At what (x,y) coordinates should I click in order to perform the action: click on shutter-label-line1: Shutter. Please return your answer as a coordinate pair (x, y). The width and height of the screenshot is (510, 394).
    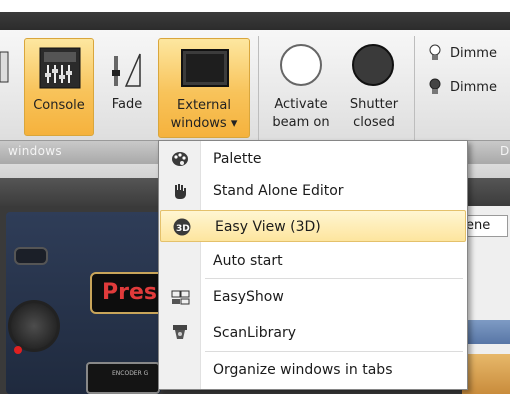
    Looking at the image, I should click on (374, 104).